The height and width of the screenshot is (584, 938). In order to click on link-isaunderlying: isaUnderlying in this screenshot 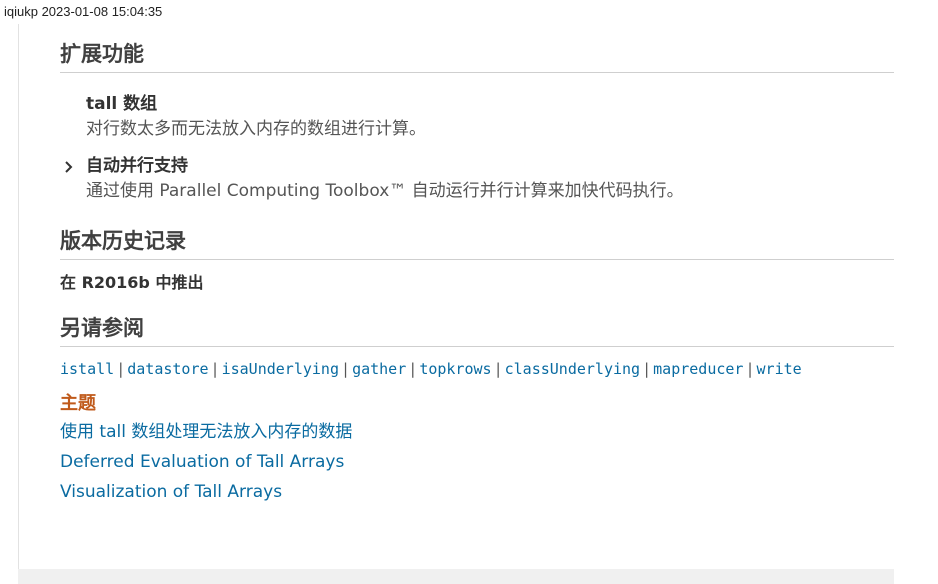, I will do `click(280, 369)`.